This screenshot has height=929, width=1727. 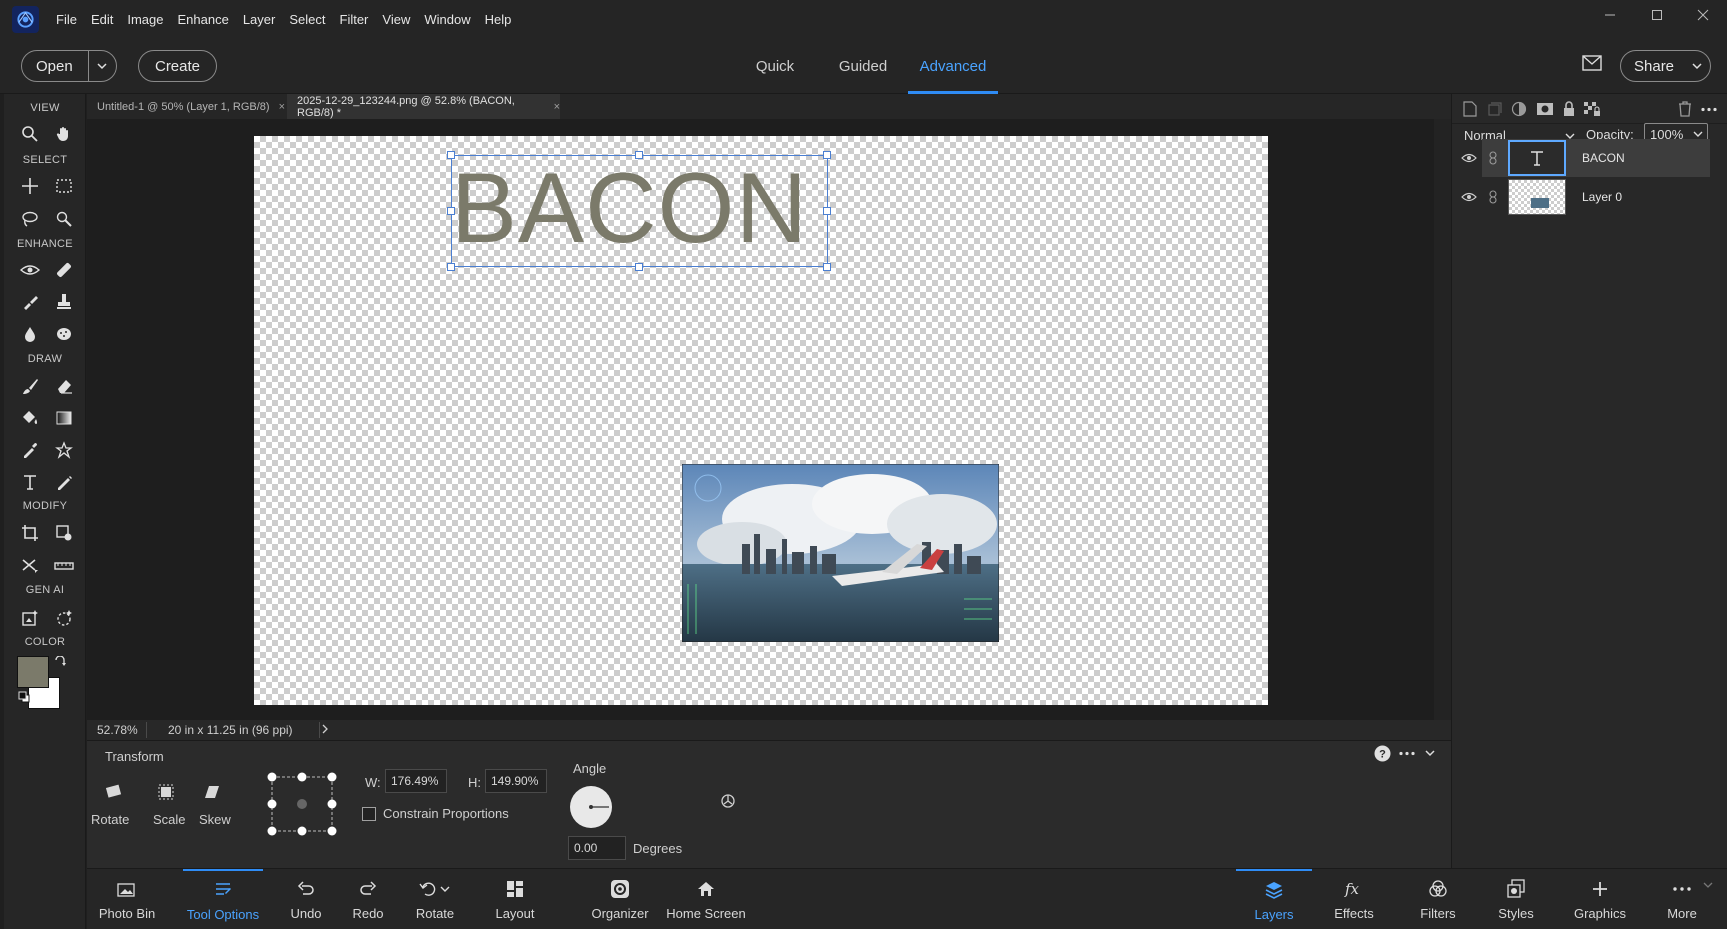 What do you see at coordinates (145, 19) in the screenshot?
I see `menu-image: Image` at bounding box center [145, 19].